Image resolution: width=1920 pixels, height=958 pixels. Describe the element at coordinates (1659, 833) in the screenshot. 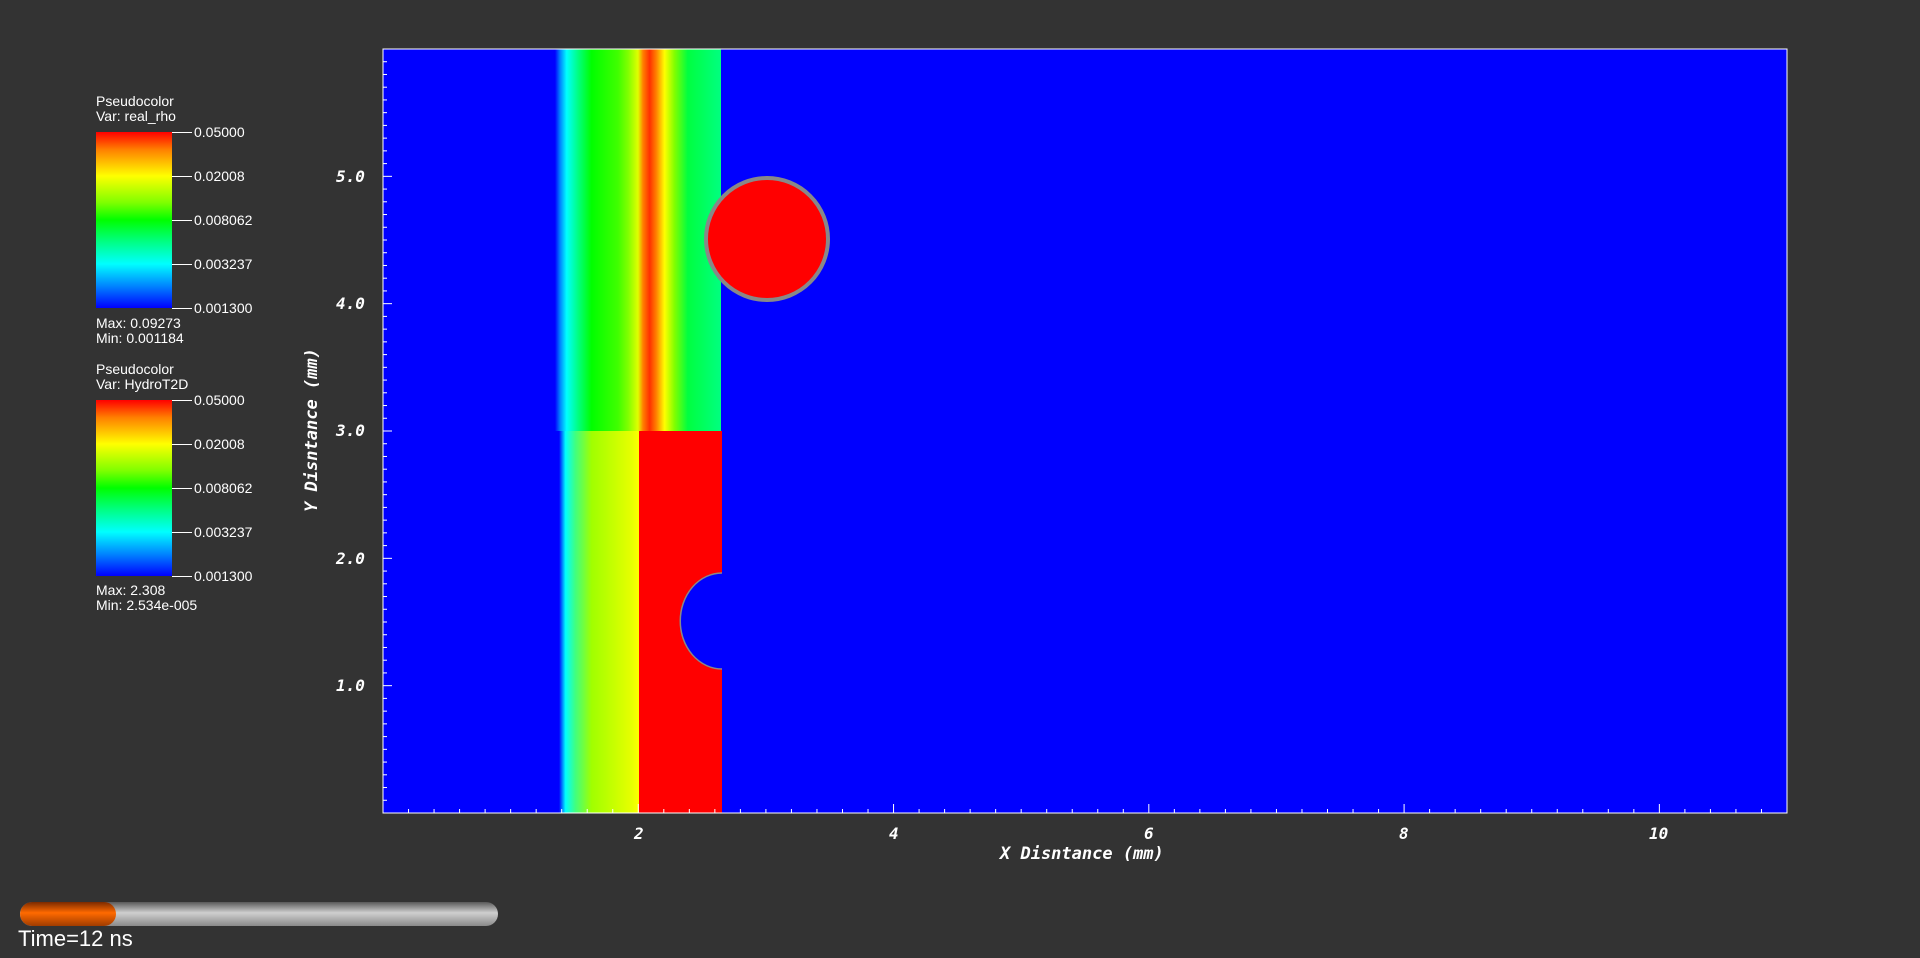

I see `x-tick-label: 10` at that location.